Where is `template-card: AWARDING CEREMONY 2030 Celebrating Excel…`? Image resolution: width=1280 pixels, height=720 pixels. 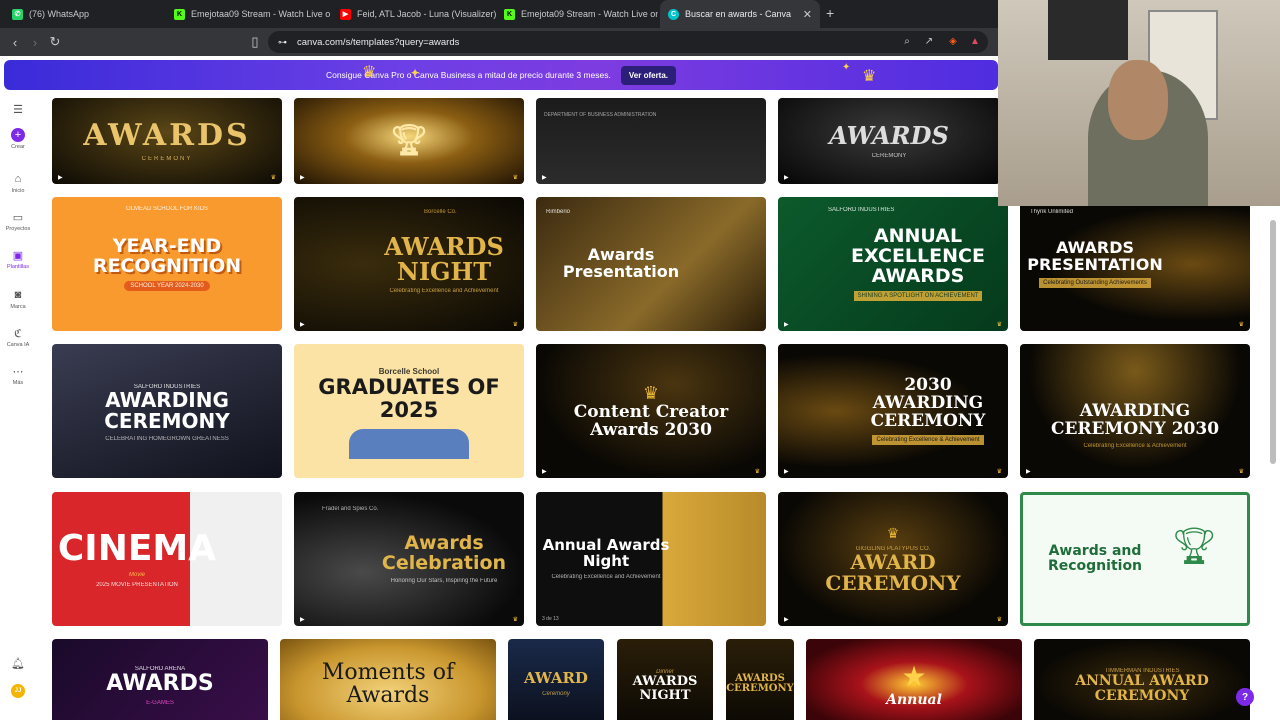
template-card: AWARDING CEREMONY 2030 Celebrating Excel… is located at coordinates (1135, 411).